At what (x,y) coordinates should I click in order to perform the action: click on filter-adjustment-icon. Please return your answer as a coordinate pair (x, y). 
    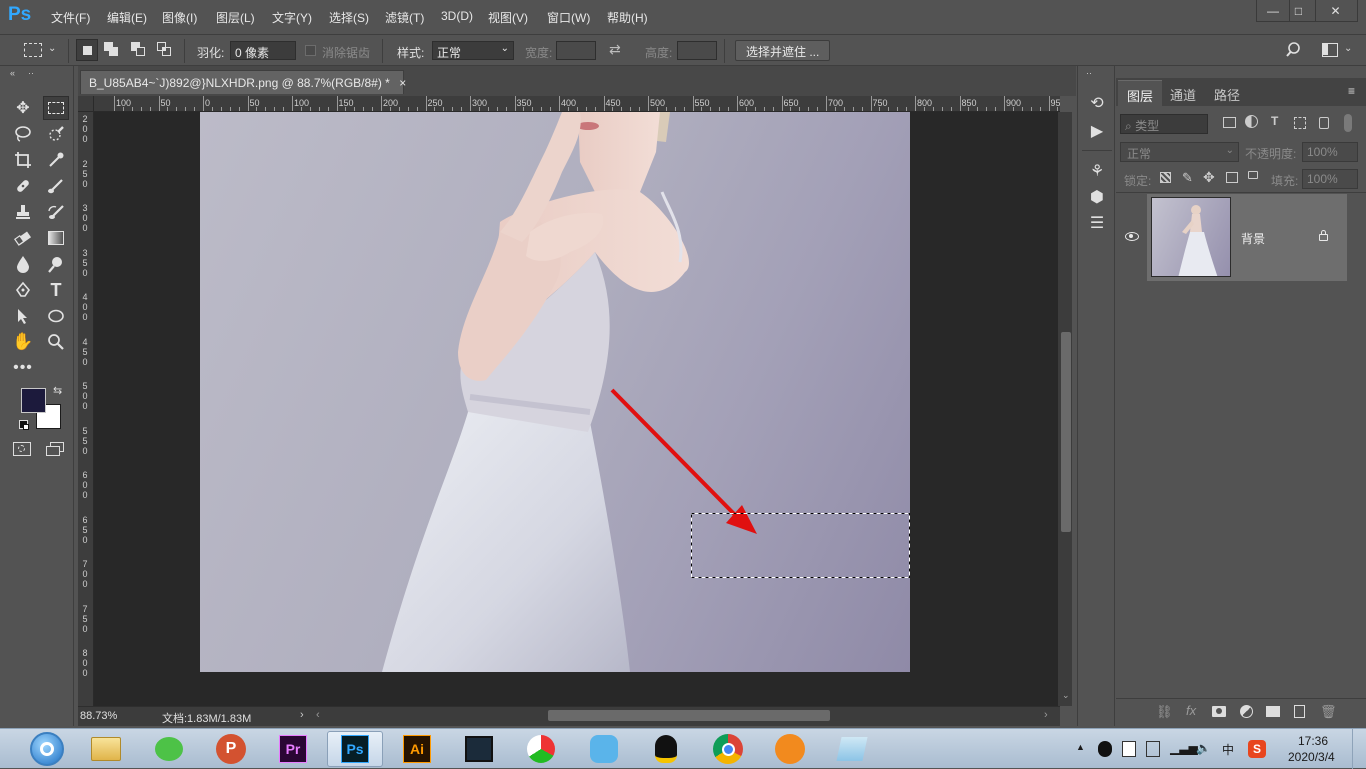
    Looking at the image, I should click on (1251, 121).